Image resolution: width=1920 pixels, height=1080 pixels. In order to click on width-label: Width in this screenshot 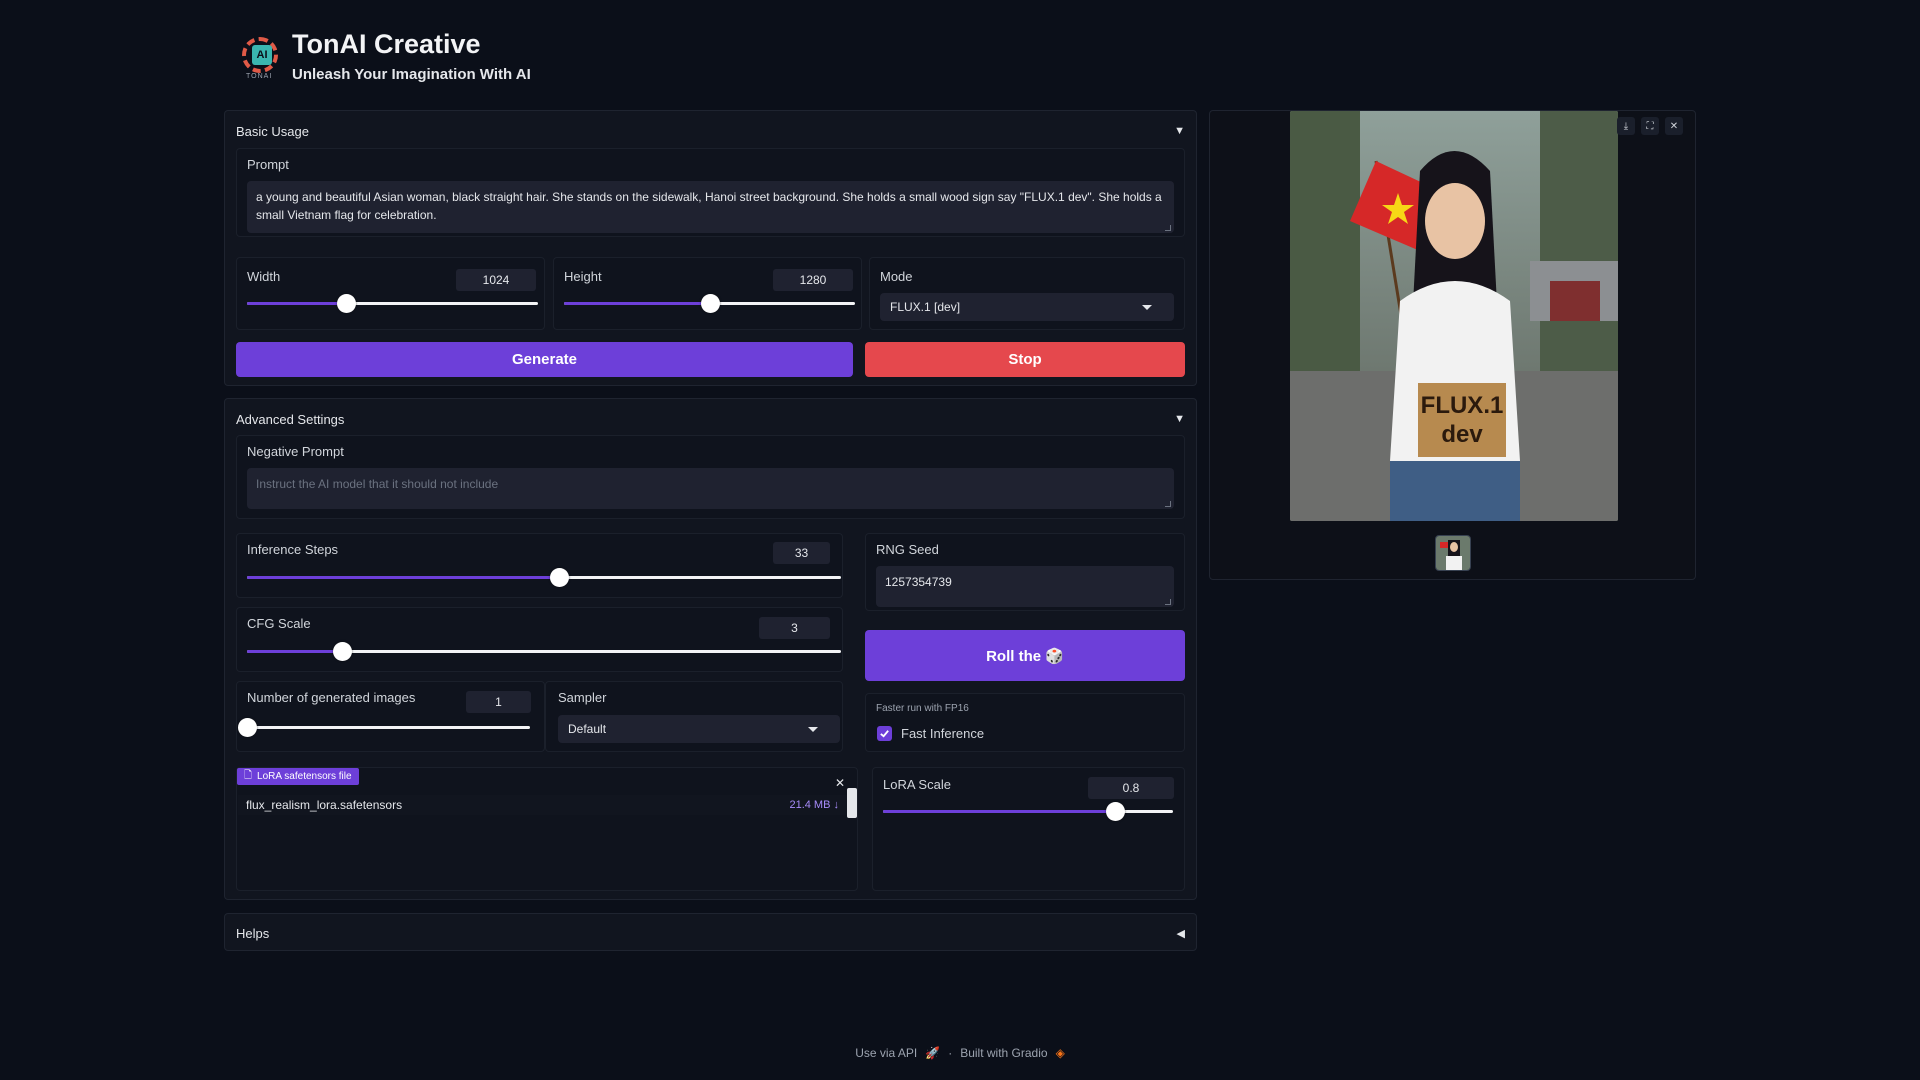, I will do `click(264, 276)`.